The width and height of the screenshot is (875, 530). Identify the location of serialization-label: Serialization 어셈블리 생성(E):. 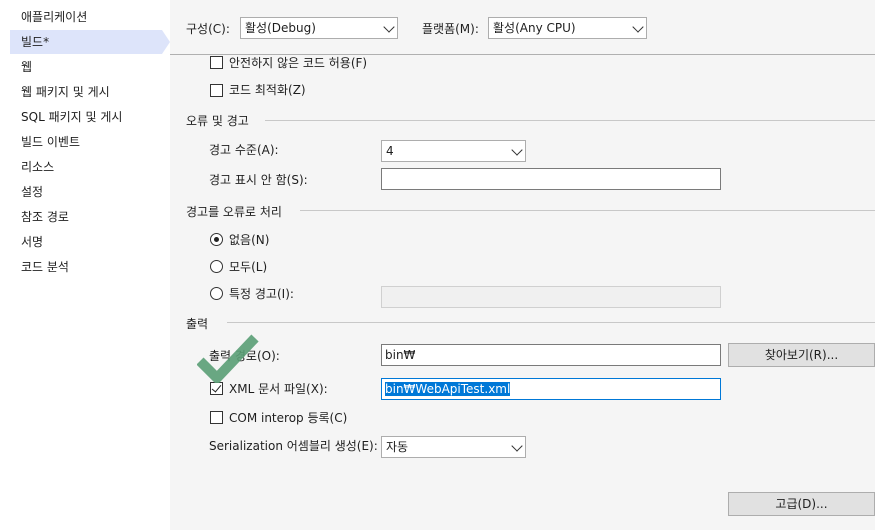
(293, 446).